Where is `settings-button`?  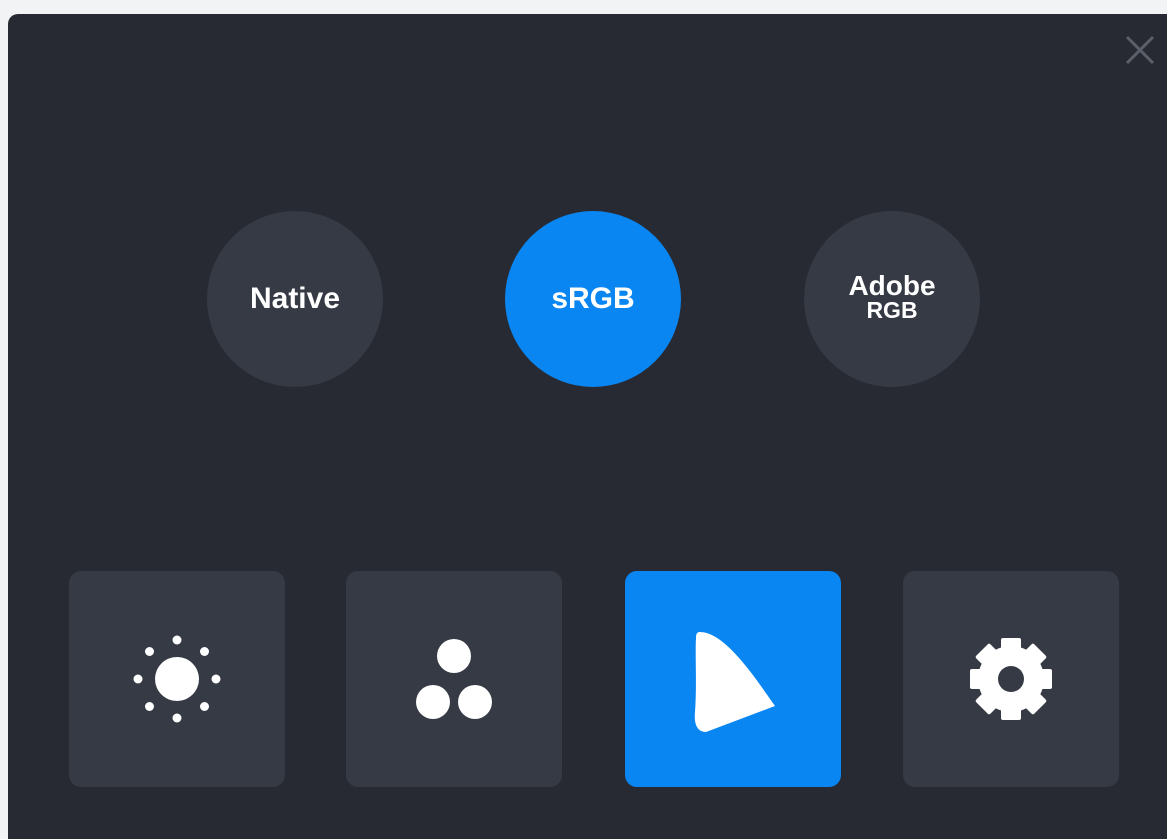 settings-button is located at coordinates (1011, 679).